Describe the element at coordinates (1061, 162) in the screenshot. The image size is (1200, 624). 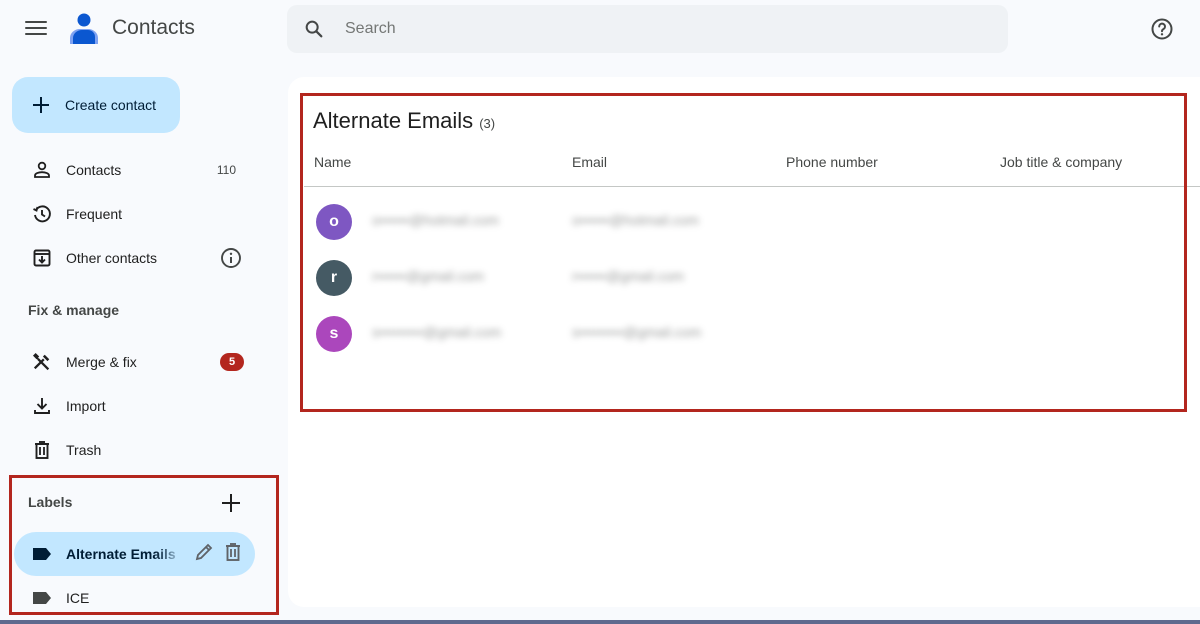
I see `column-header-job: Job title & company` at that location.